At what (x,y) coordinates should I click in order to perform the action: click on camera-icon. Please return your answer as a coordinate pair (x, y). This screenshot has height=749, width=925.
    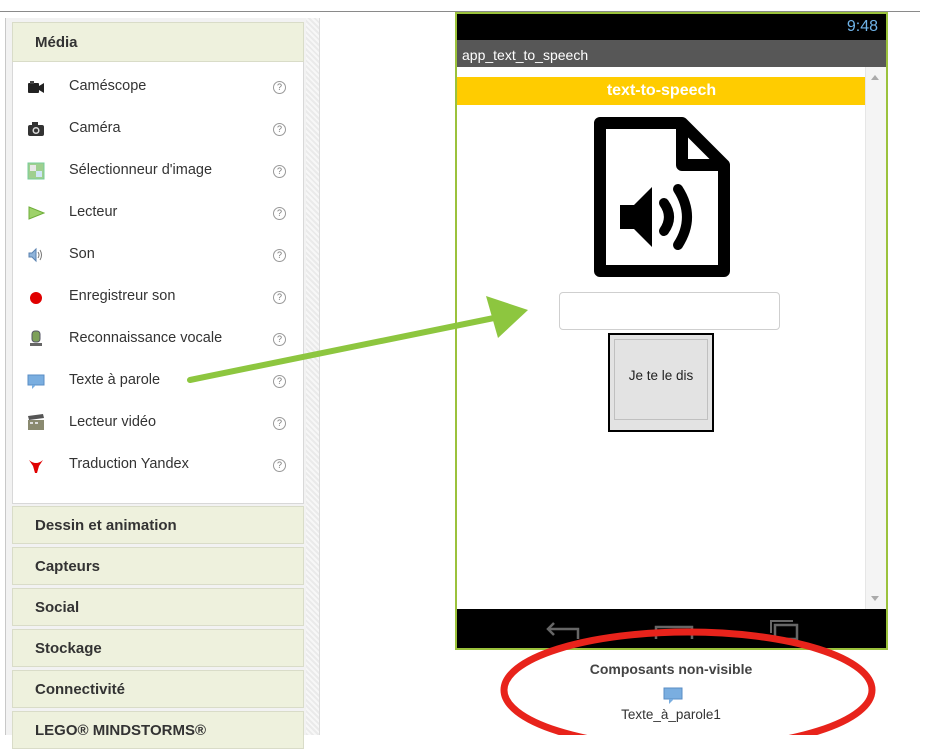
    Looking at the image, I should click on (36, 129).